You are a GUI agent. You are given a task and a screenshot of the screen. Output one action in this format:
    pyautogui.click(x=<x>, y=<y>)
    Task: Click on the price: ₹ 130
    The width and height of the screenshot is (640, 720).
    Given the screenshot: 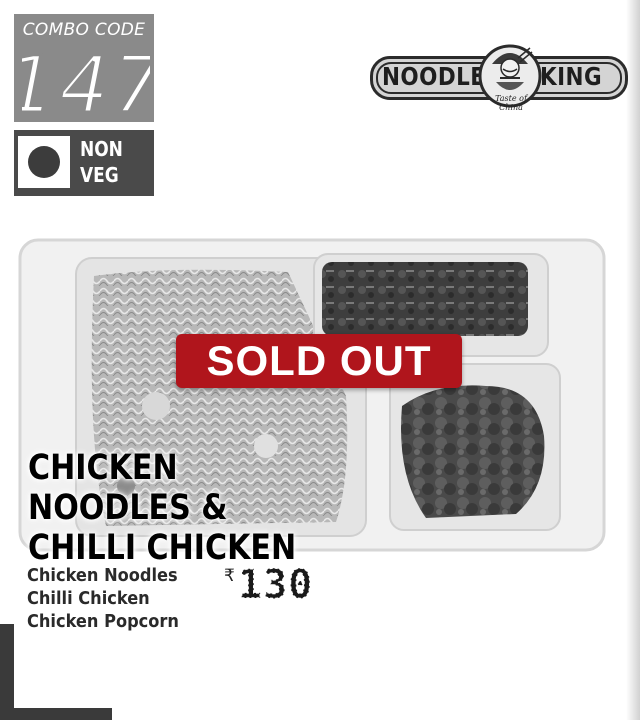 What is the action you would take?
    pyautogui.click(x=284, y=584)
    